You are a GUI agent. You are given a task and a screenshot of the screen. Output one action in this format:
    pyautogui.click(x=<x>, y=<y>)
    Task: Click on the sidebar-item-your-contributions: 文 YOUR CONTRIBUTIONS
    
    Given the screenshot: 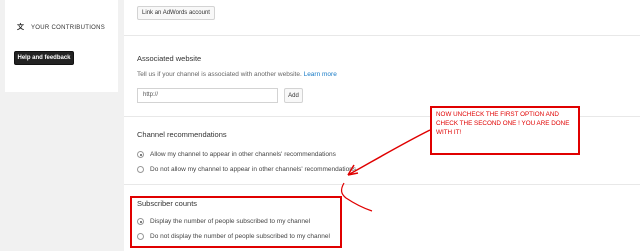 What is the action you would take?
    pyautogui.click(x=61, y=28)
    